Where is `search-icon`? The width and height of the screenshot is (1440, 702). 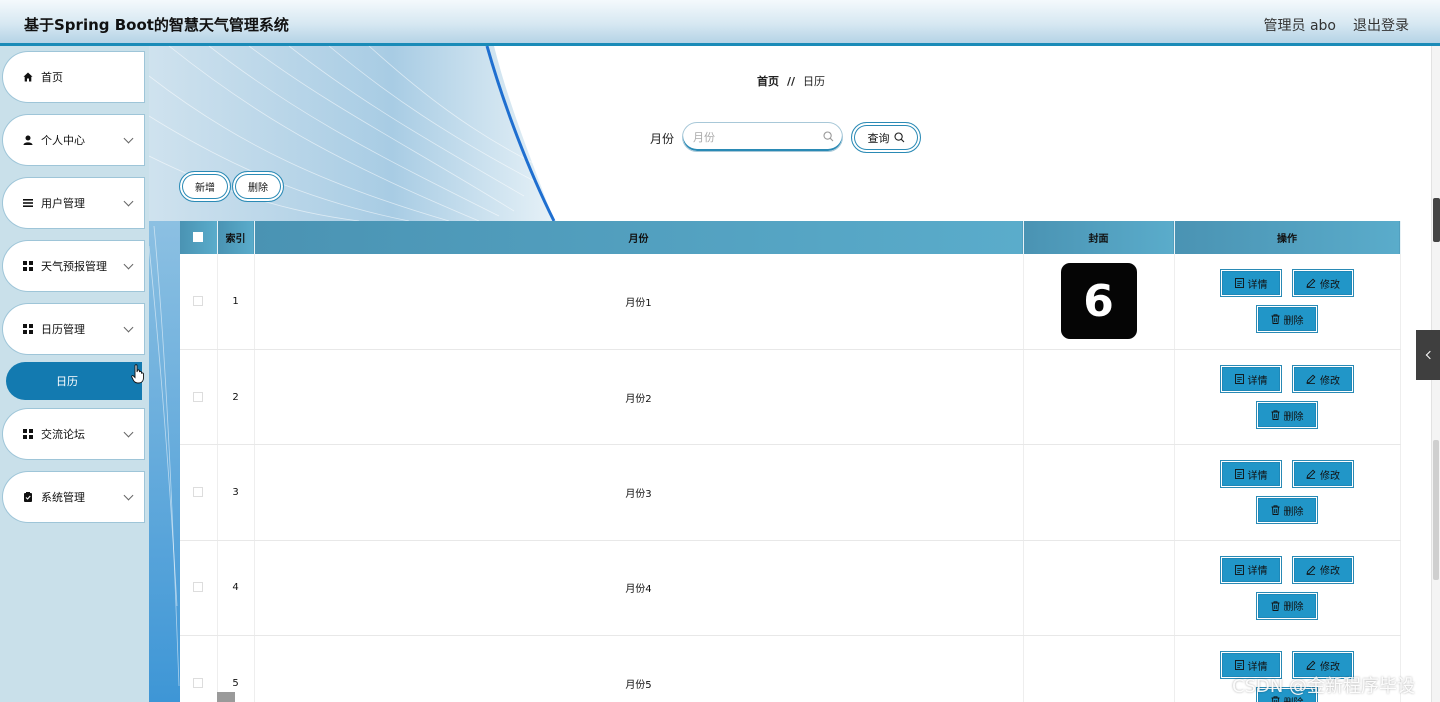
search-icon is located at coordinates (828, 136).